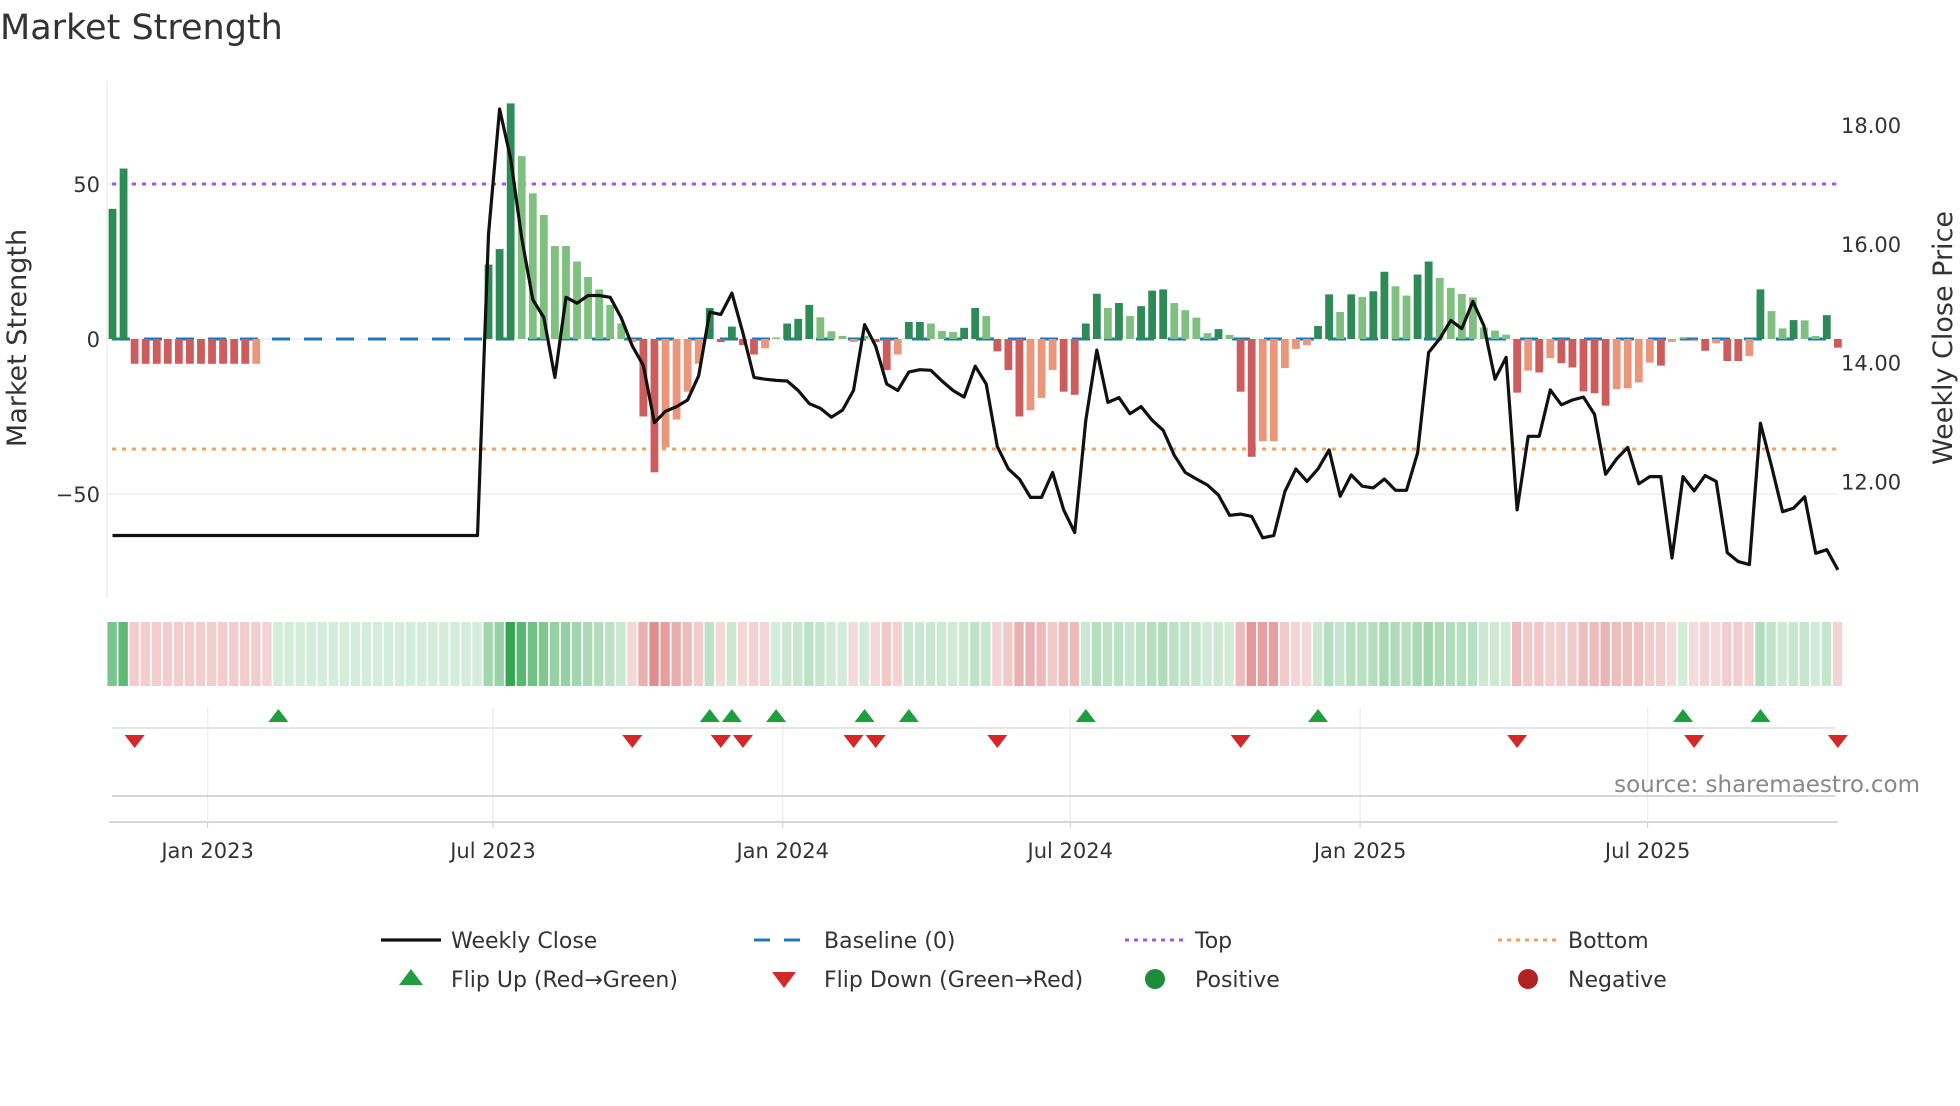  I want to click on legend-label: Flip Down (Green→Red), so click(953, 980).